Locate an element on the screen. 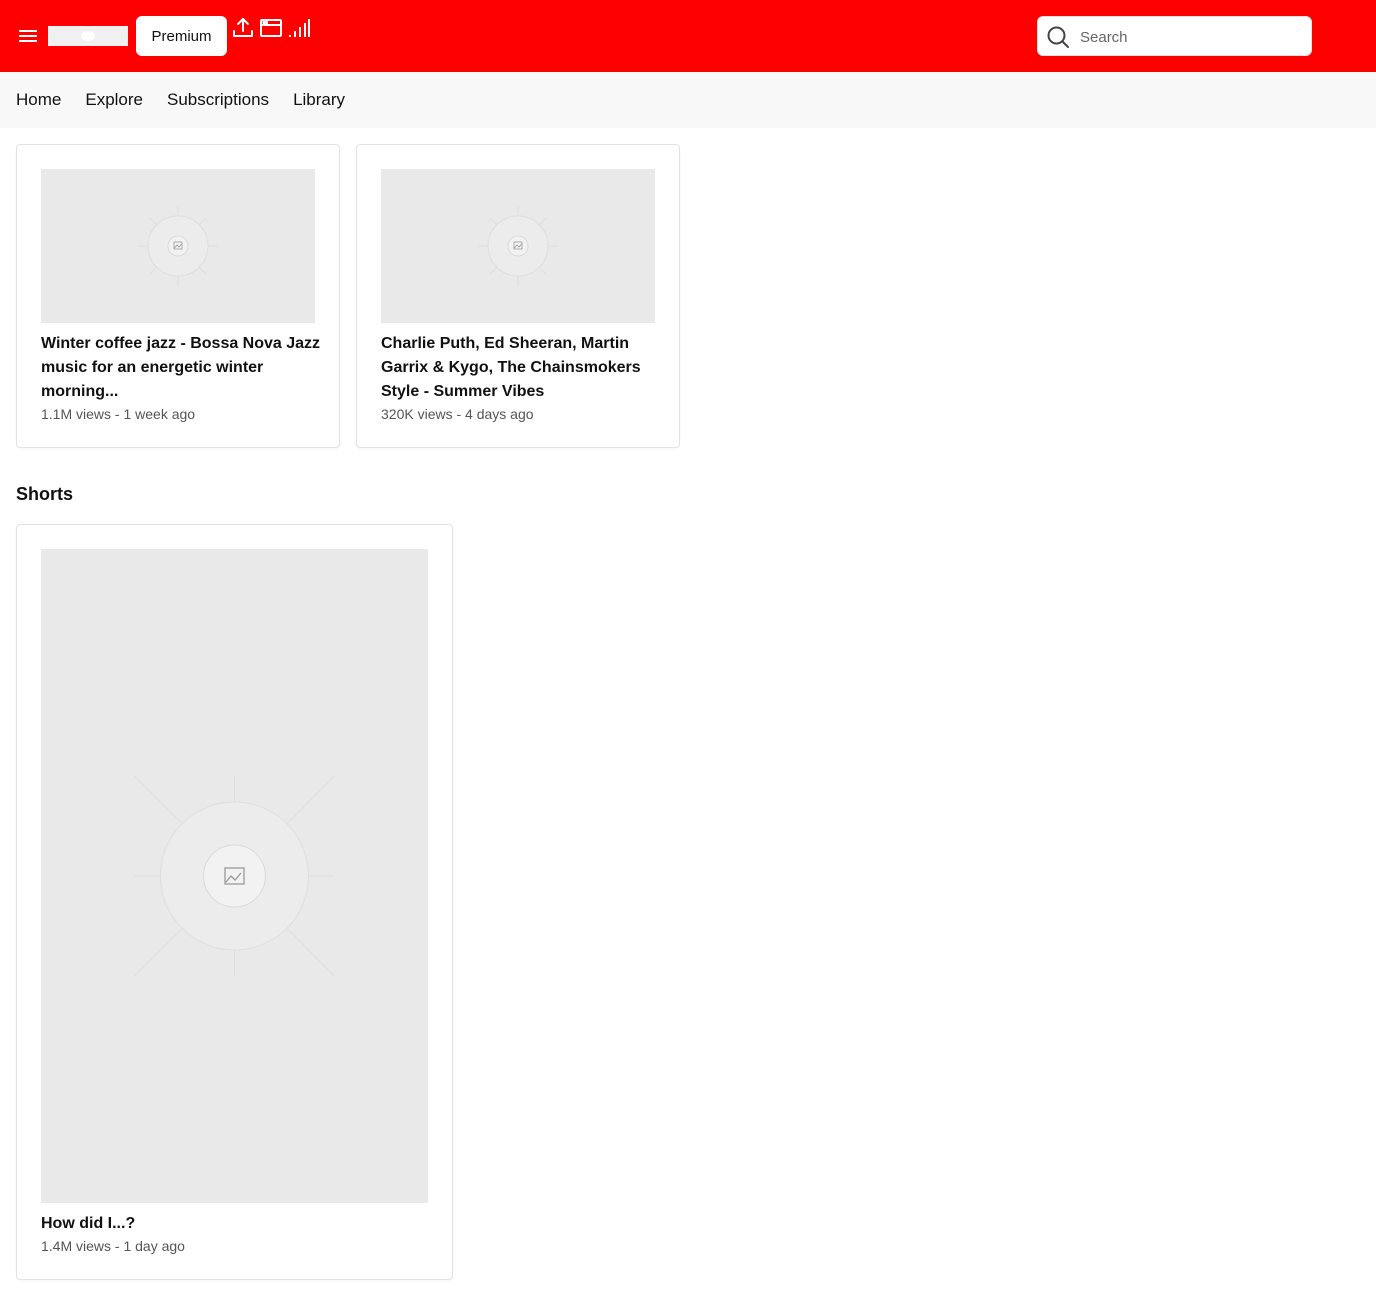  premium-button: Premium is located at coordinates (181, 36).